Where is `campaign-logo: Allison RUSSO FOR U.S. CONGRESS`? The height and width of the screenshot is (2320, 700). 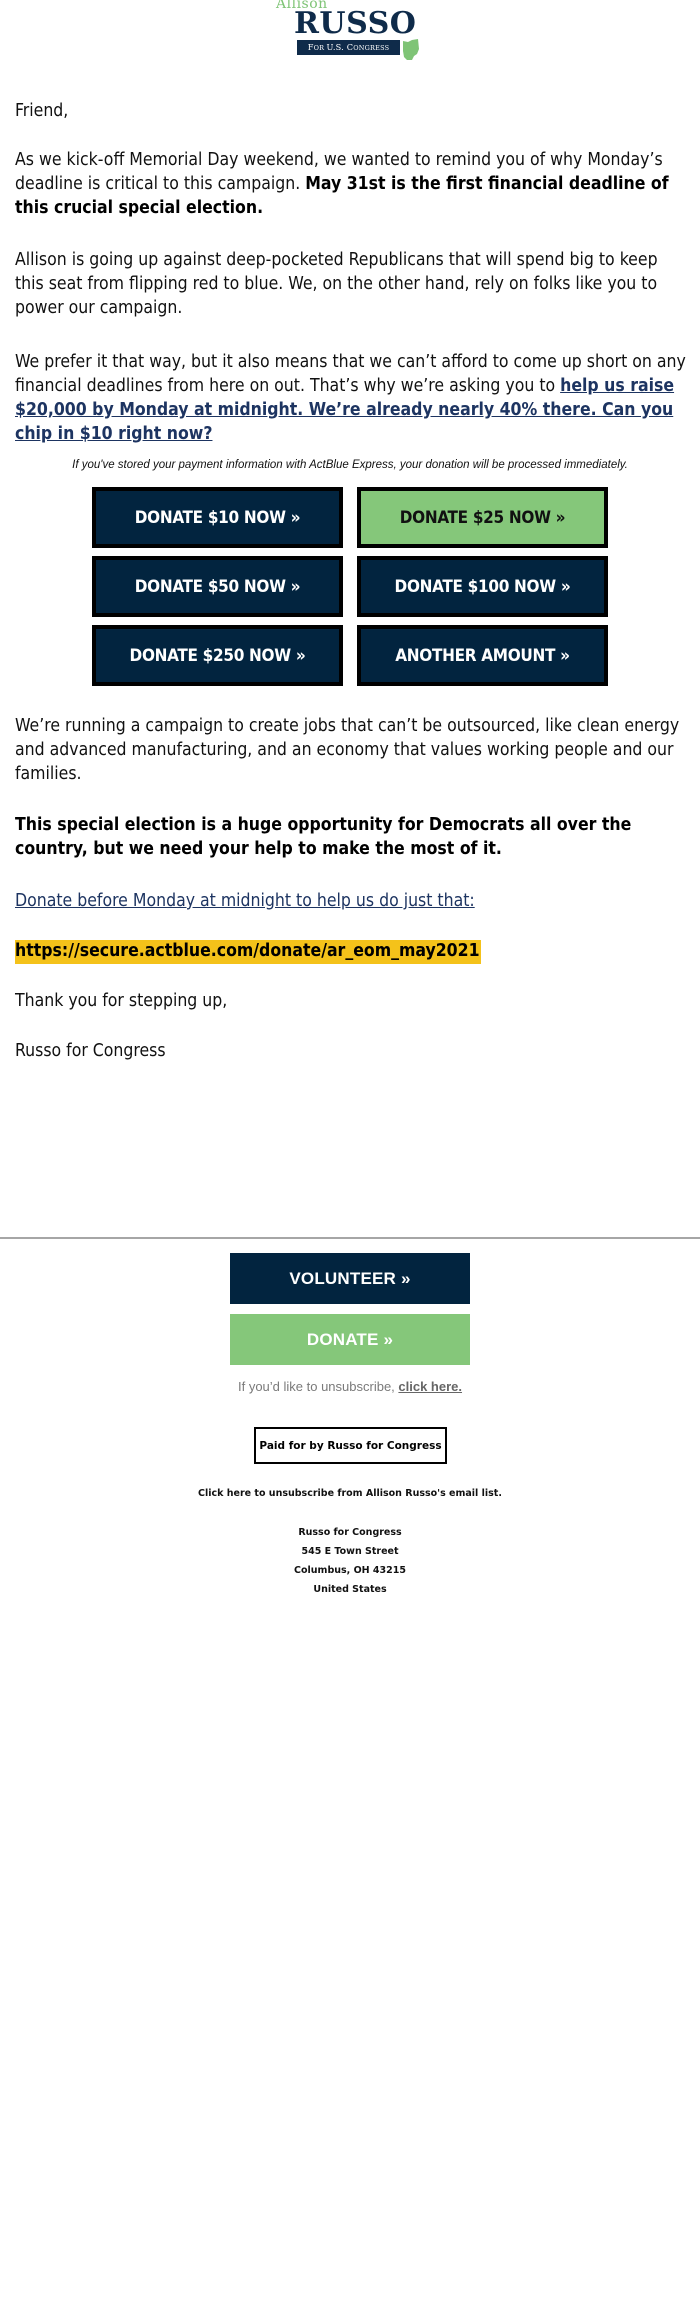 campaign-logo: Allison RUSSO FOR U.S. CONGRESS is located at coordinates (354, 32).